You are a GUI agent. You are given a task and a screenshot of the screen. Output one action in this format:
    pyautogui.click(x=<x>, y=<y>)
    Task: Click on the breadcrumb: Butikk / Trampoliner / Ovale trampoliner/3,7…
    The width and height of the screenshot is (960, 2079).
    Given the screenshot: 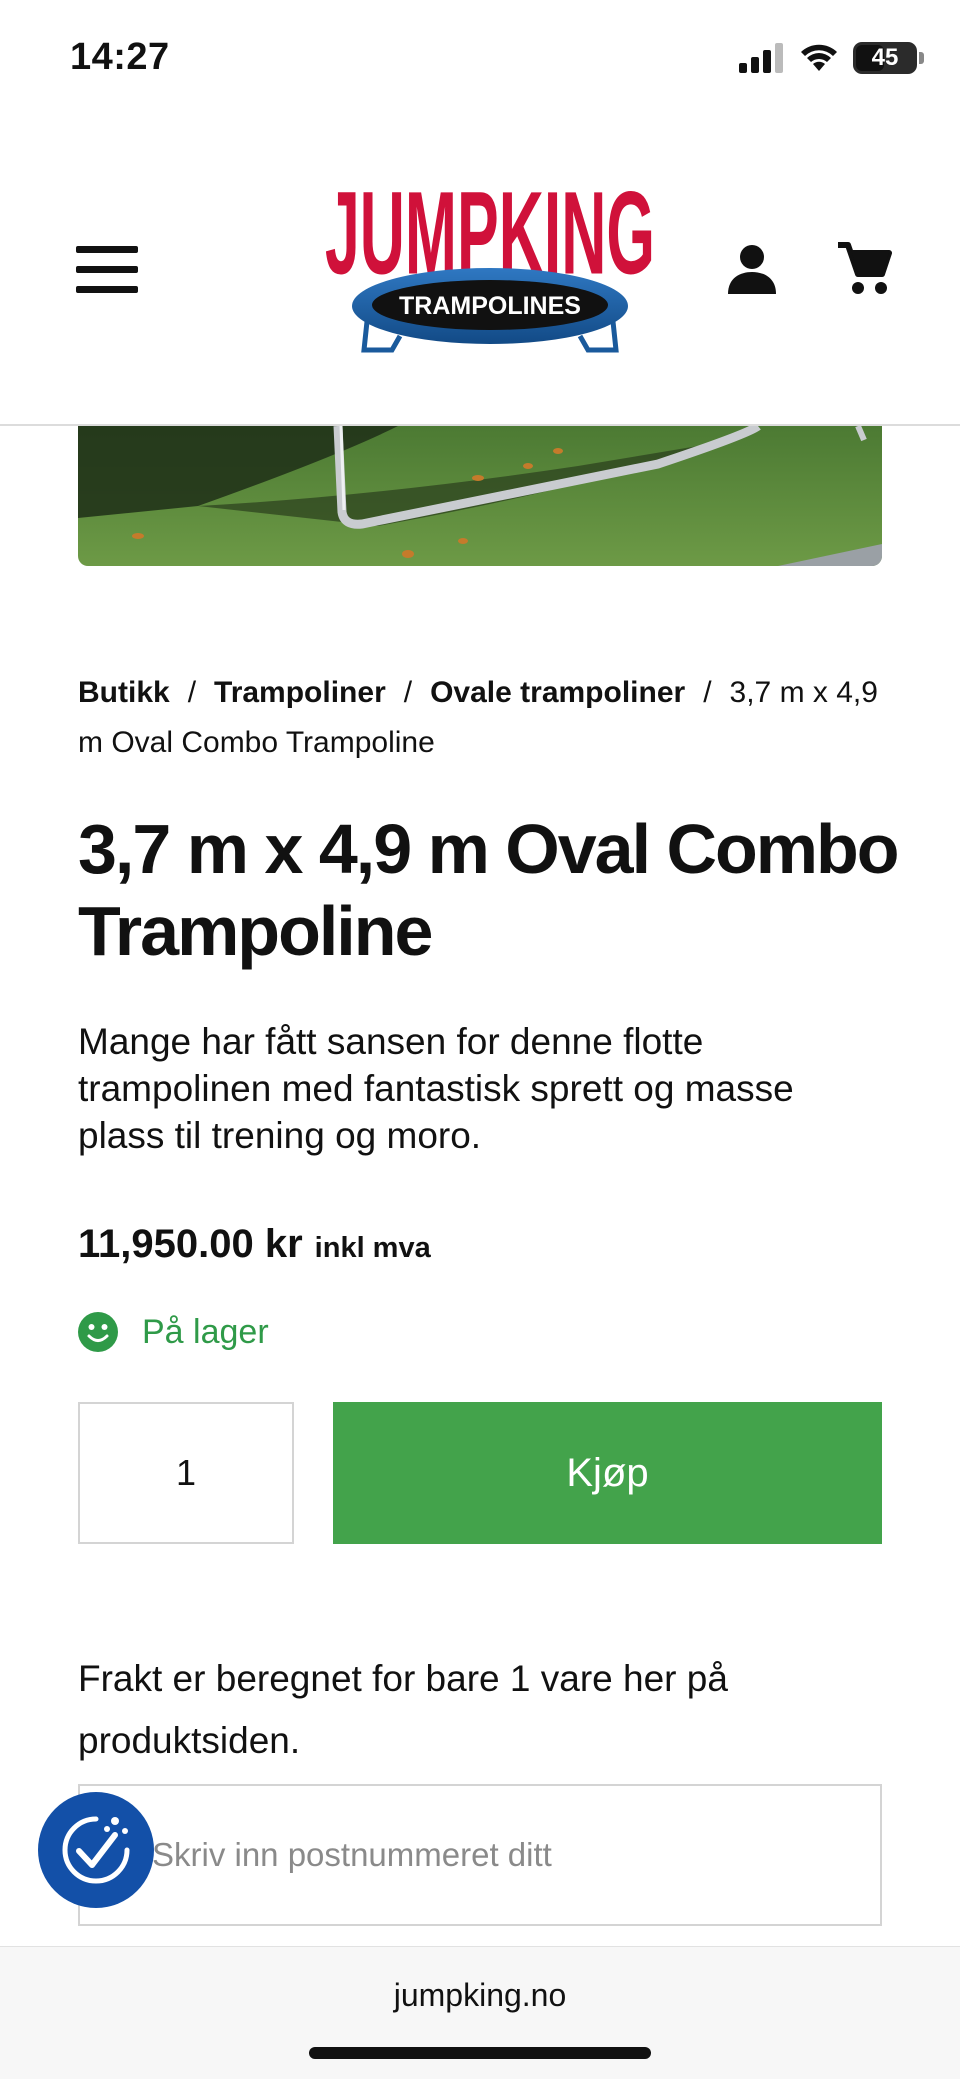 What is the action you would take?
    pyautogui.click(x=480, y=718)
    